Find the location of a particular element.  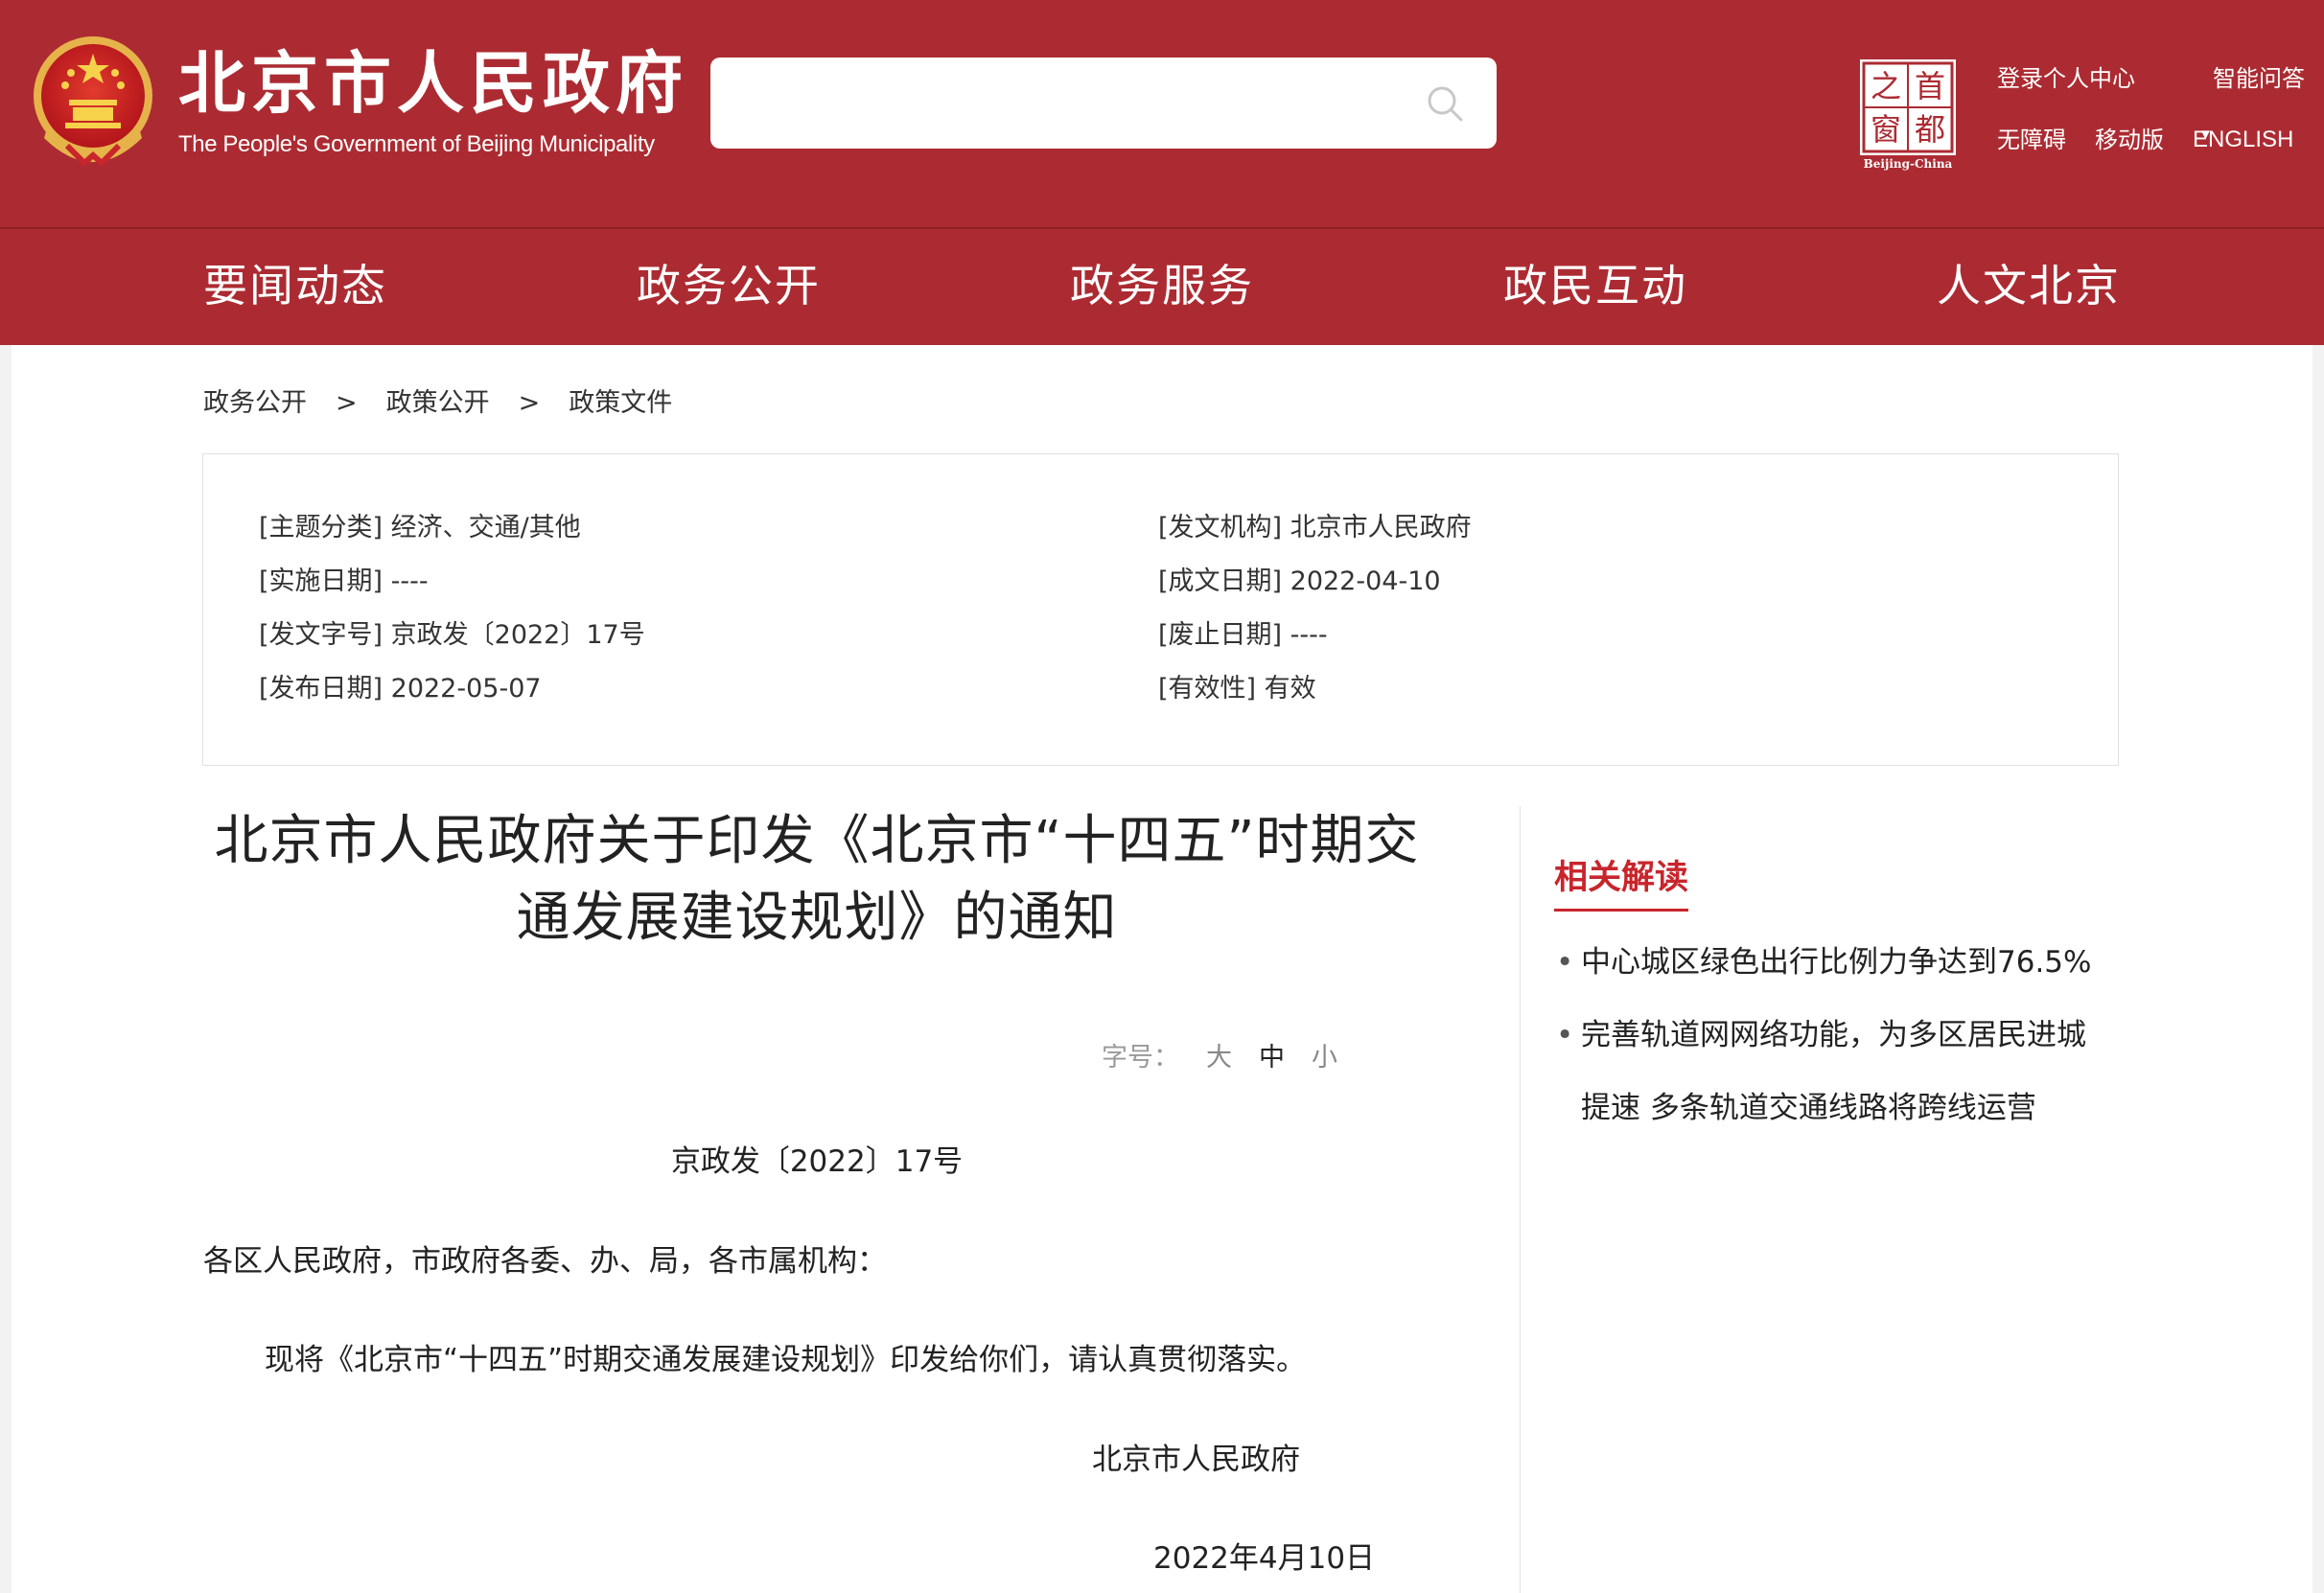

meta-validity: [有效性] 有效 is located at coordinates (1237, 689).